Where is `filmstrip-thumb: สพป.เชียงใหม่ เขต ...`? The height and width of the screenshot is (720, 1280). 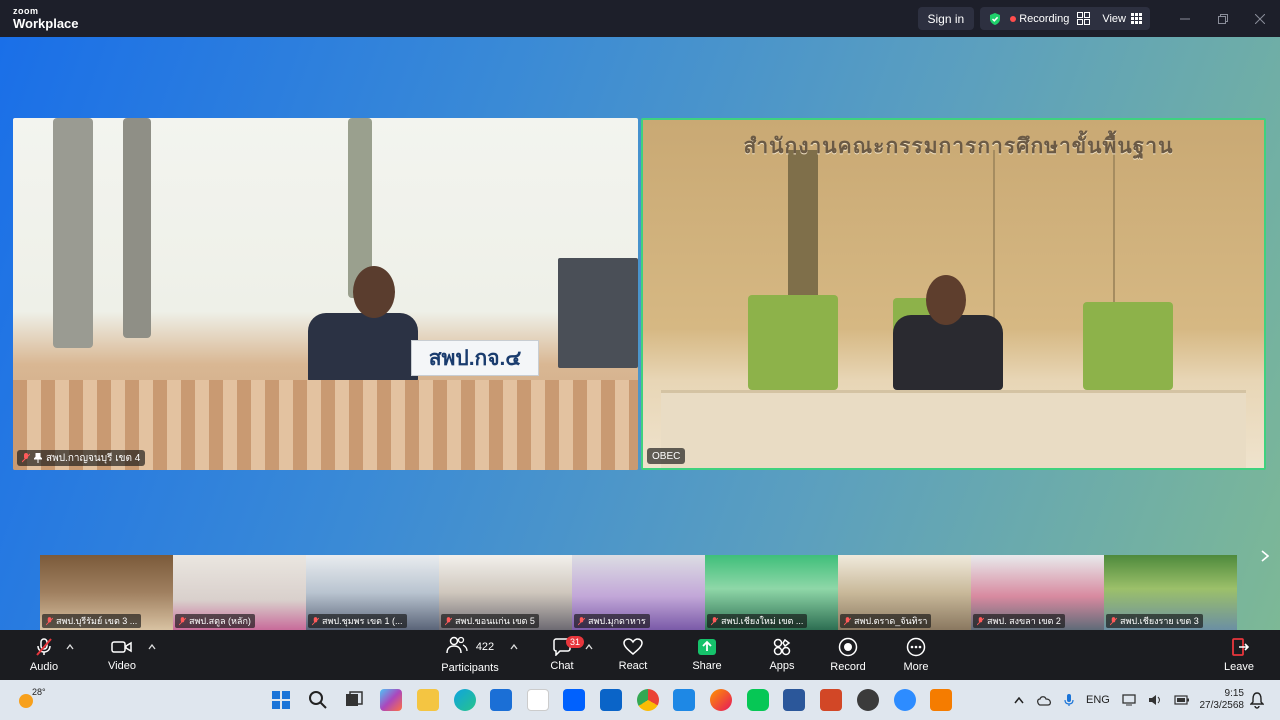 filmstrip-thumb: สพป.เชียงใหม่ เขต ... is located at coordinates (771, 592).